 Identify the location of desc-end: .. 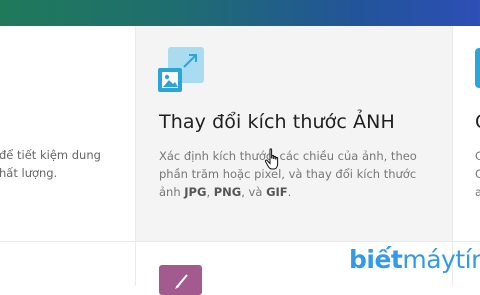
(289, 192).